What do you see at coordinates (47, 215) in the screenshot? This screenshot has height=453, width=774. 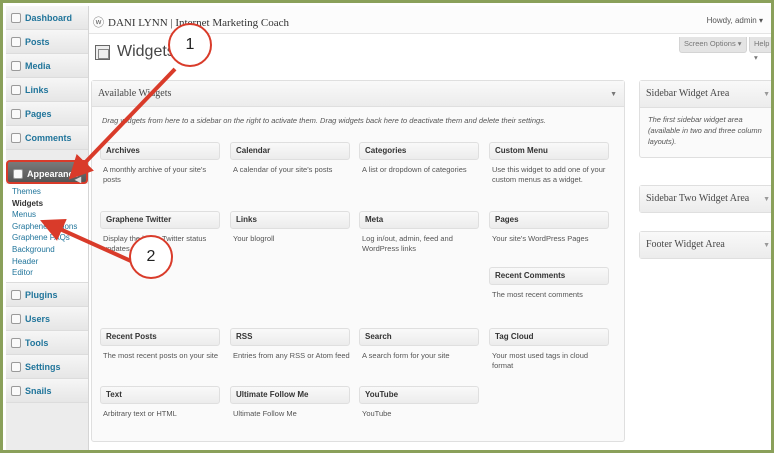 I see `submenu-menus: Menus` at bounding box center [47, 215].